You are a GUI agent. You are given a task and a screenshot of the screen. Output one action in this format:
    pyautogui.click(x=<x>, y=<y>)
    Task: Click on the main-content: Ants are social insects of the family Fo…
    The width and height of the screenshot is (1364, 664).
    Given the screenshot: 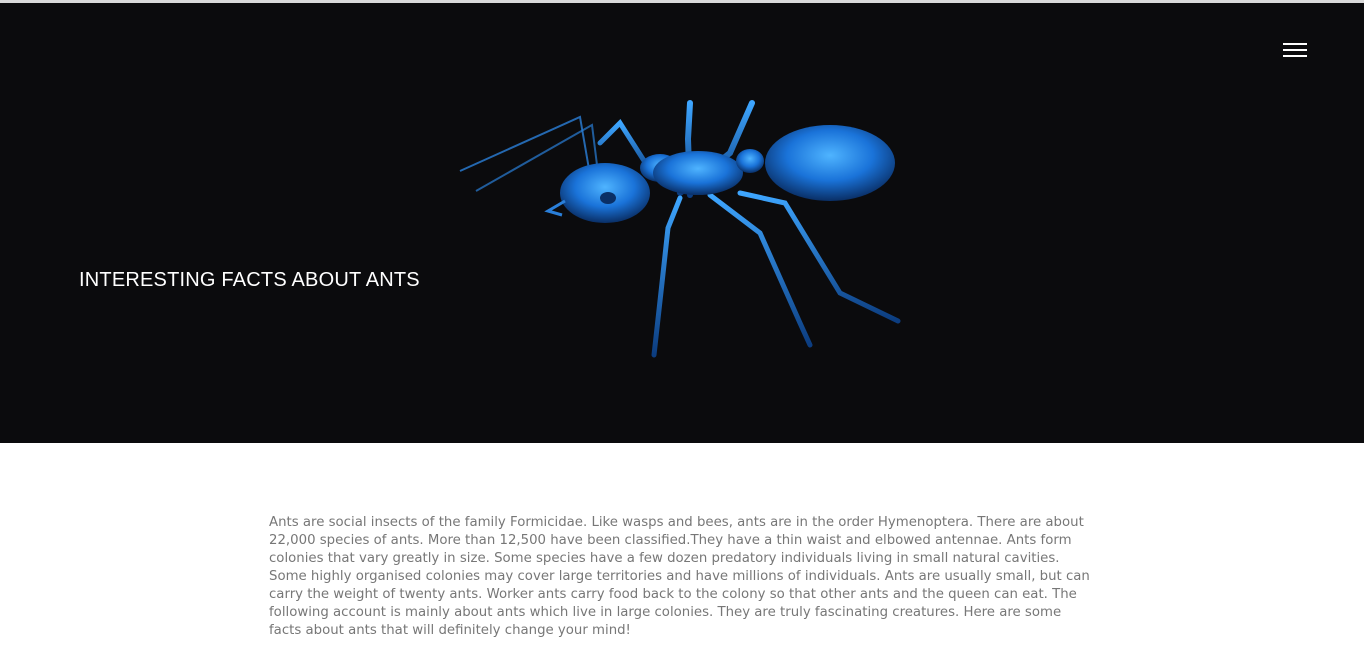 What is the action you would take?
    pyautogui.click(x=682, y=577)
    